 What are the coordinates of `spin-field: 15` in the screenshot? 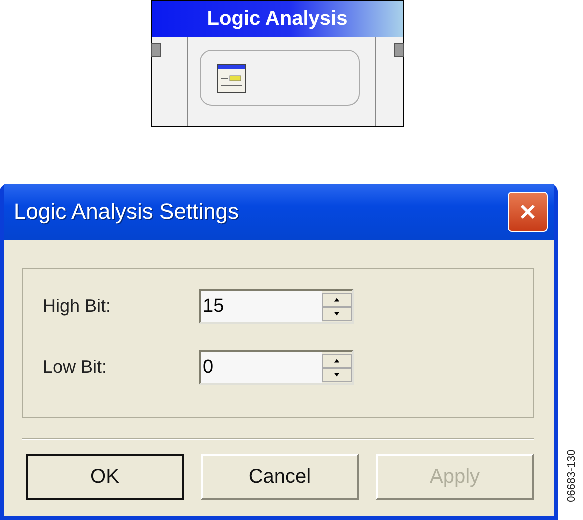 It's located at (276, 306).